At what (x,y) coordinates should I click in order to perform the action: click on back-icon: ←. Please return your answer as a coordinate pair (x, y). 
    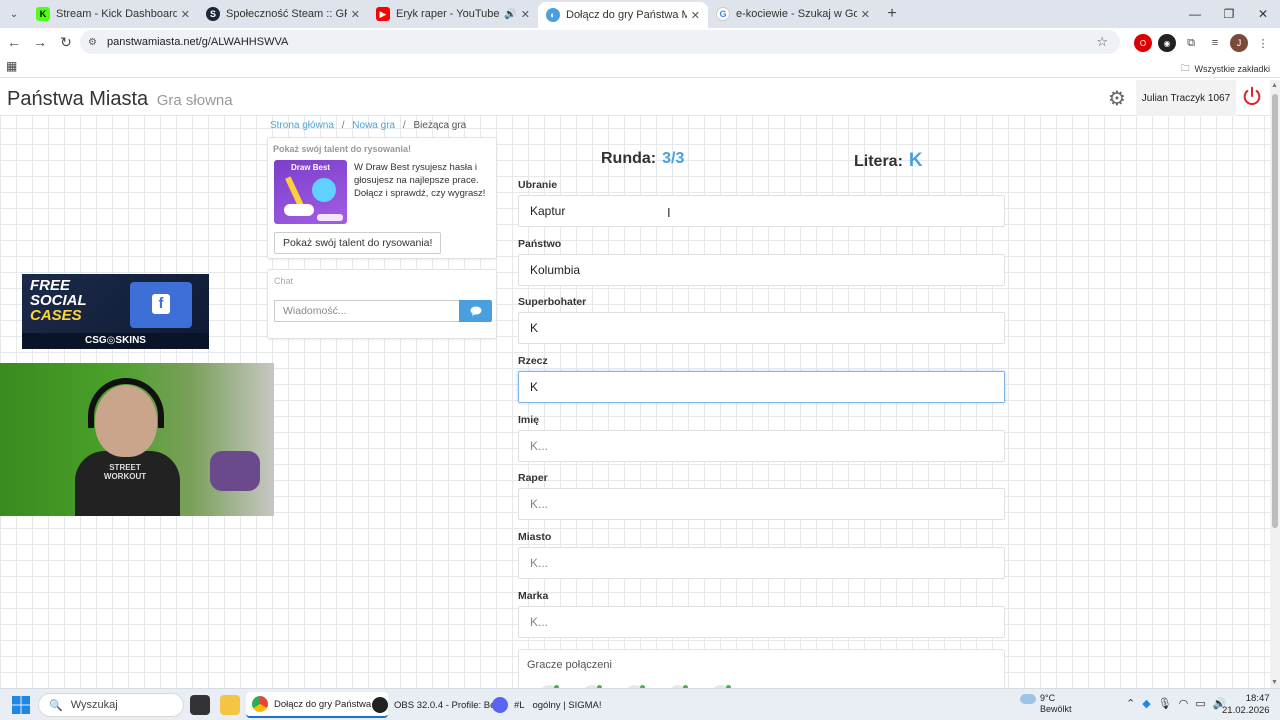
    Looking at the image, I should click on (14, 42).